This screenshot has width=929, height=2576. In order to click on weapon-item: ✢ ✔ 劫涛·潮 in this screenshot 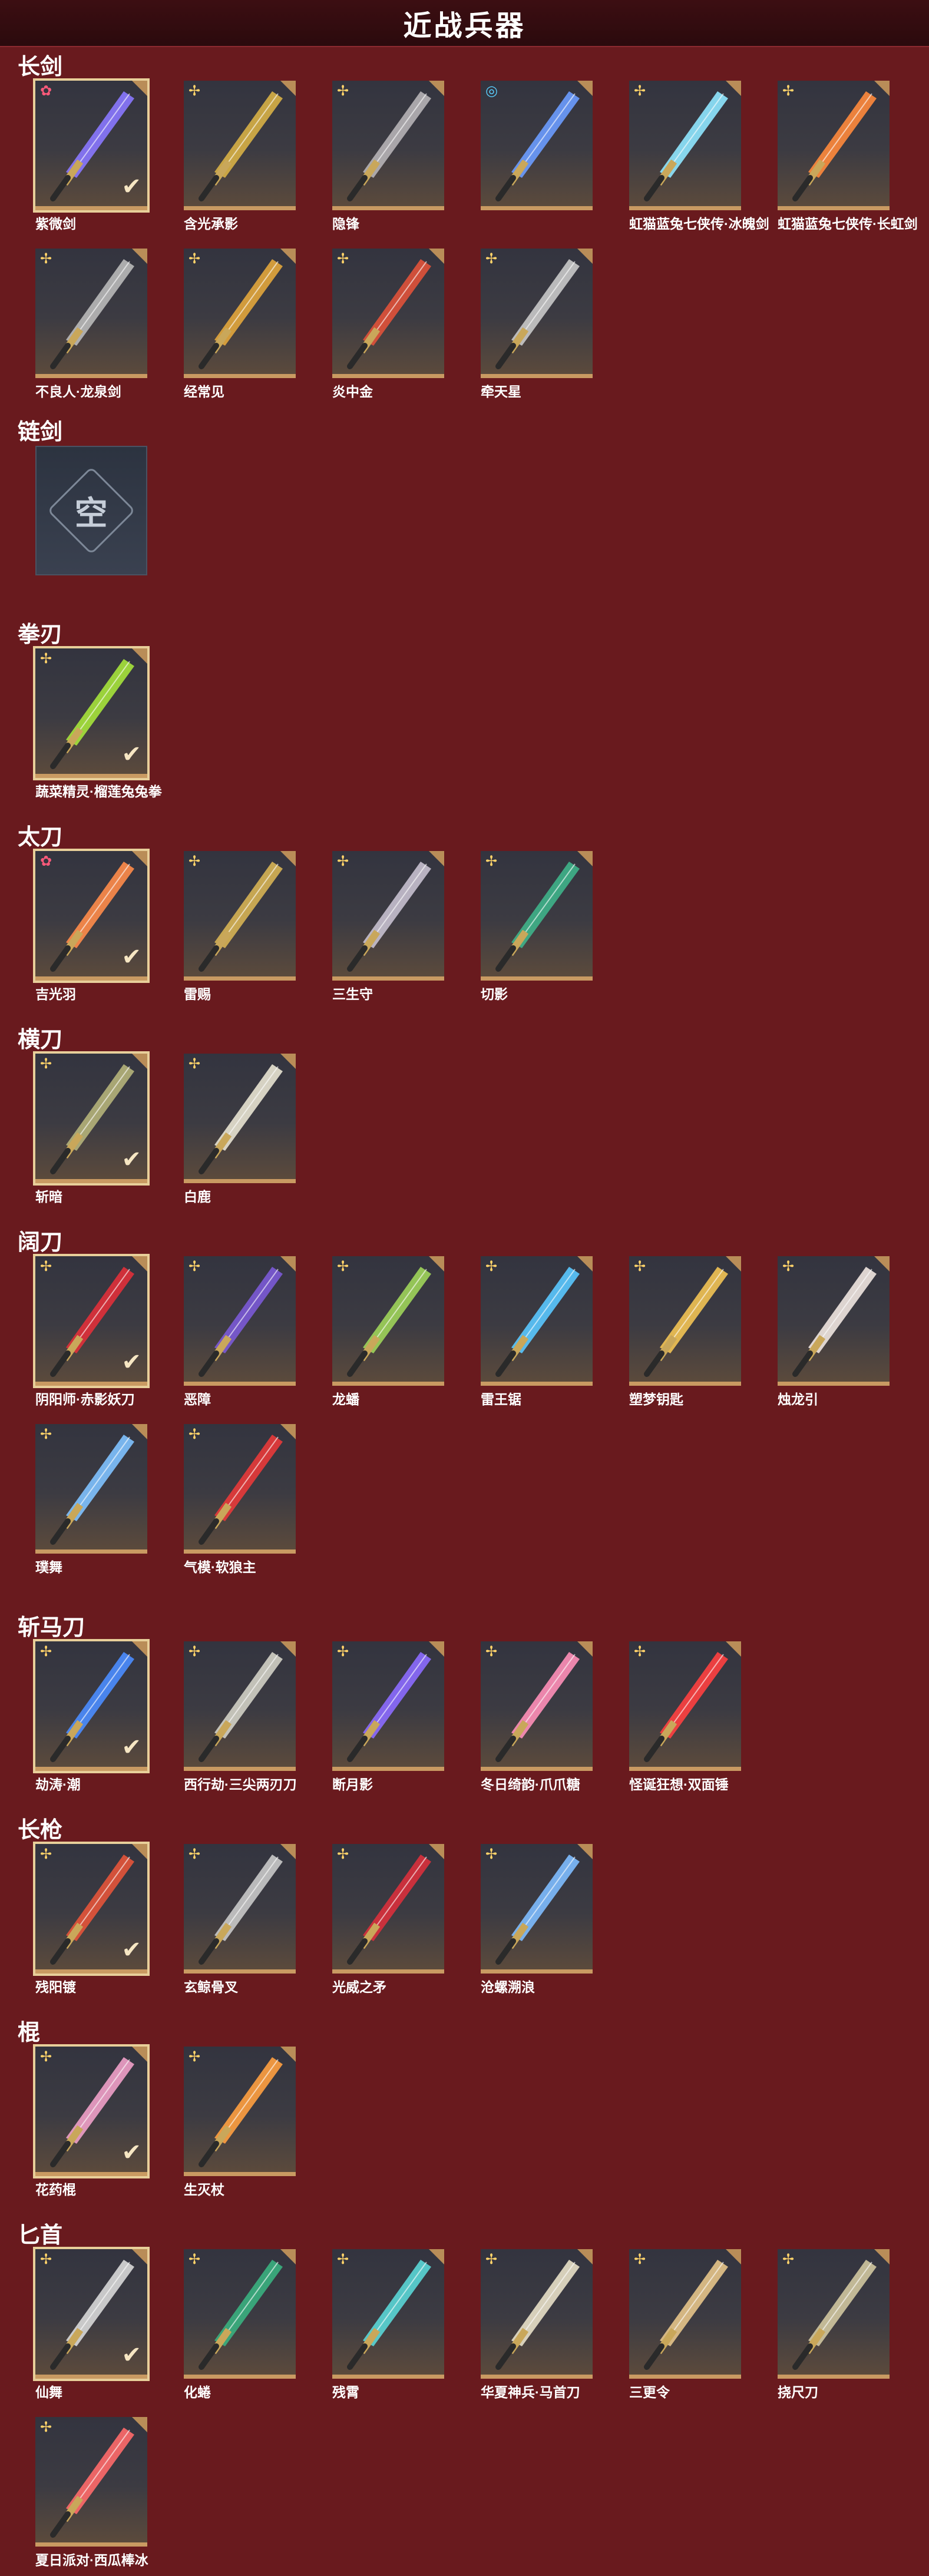, I will do `click(92, 1716)`.